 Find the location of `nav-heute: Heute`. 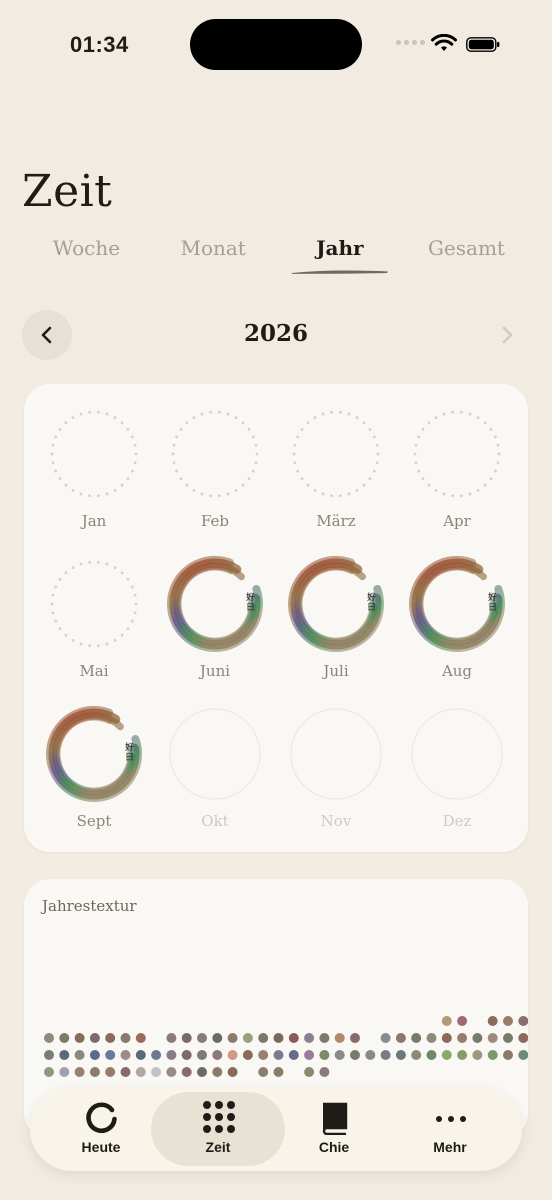

nav-heute: Heute is located at coordinates (101, 1129).